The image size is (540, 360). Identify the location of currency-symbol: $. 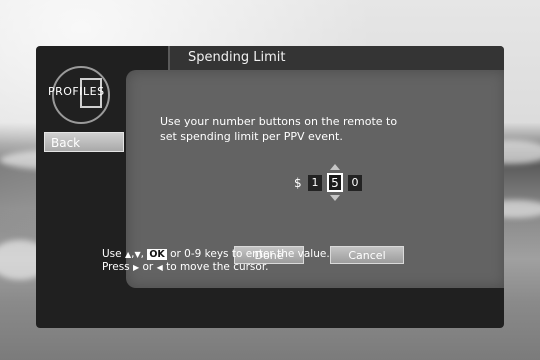
(298, 183).